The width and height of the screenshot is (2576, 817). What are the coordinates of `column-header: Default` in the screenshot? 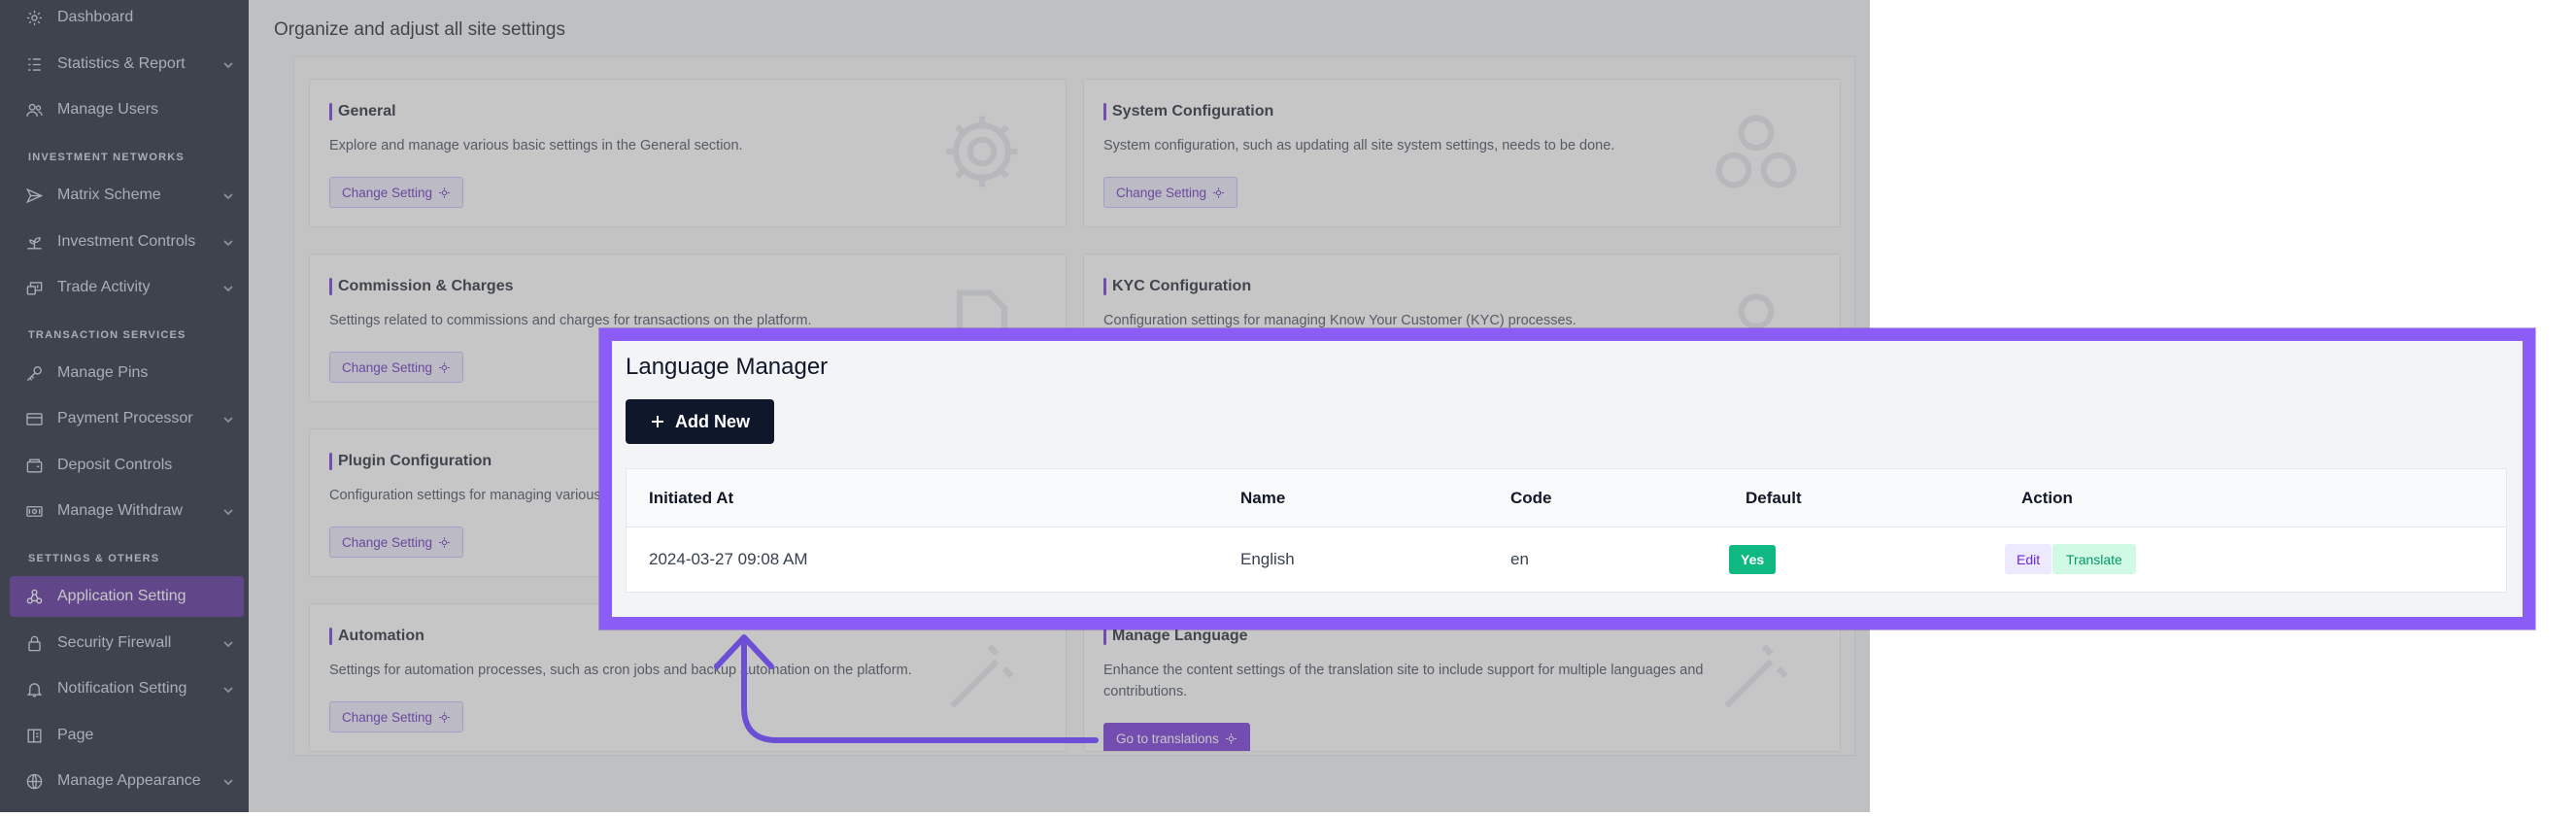 It's located at (1774, 498).